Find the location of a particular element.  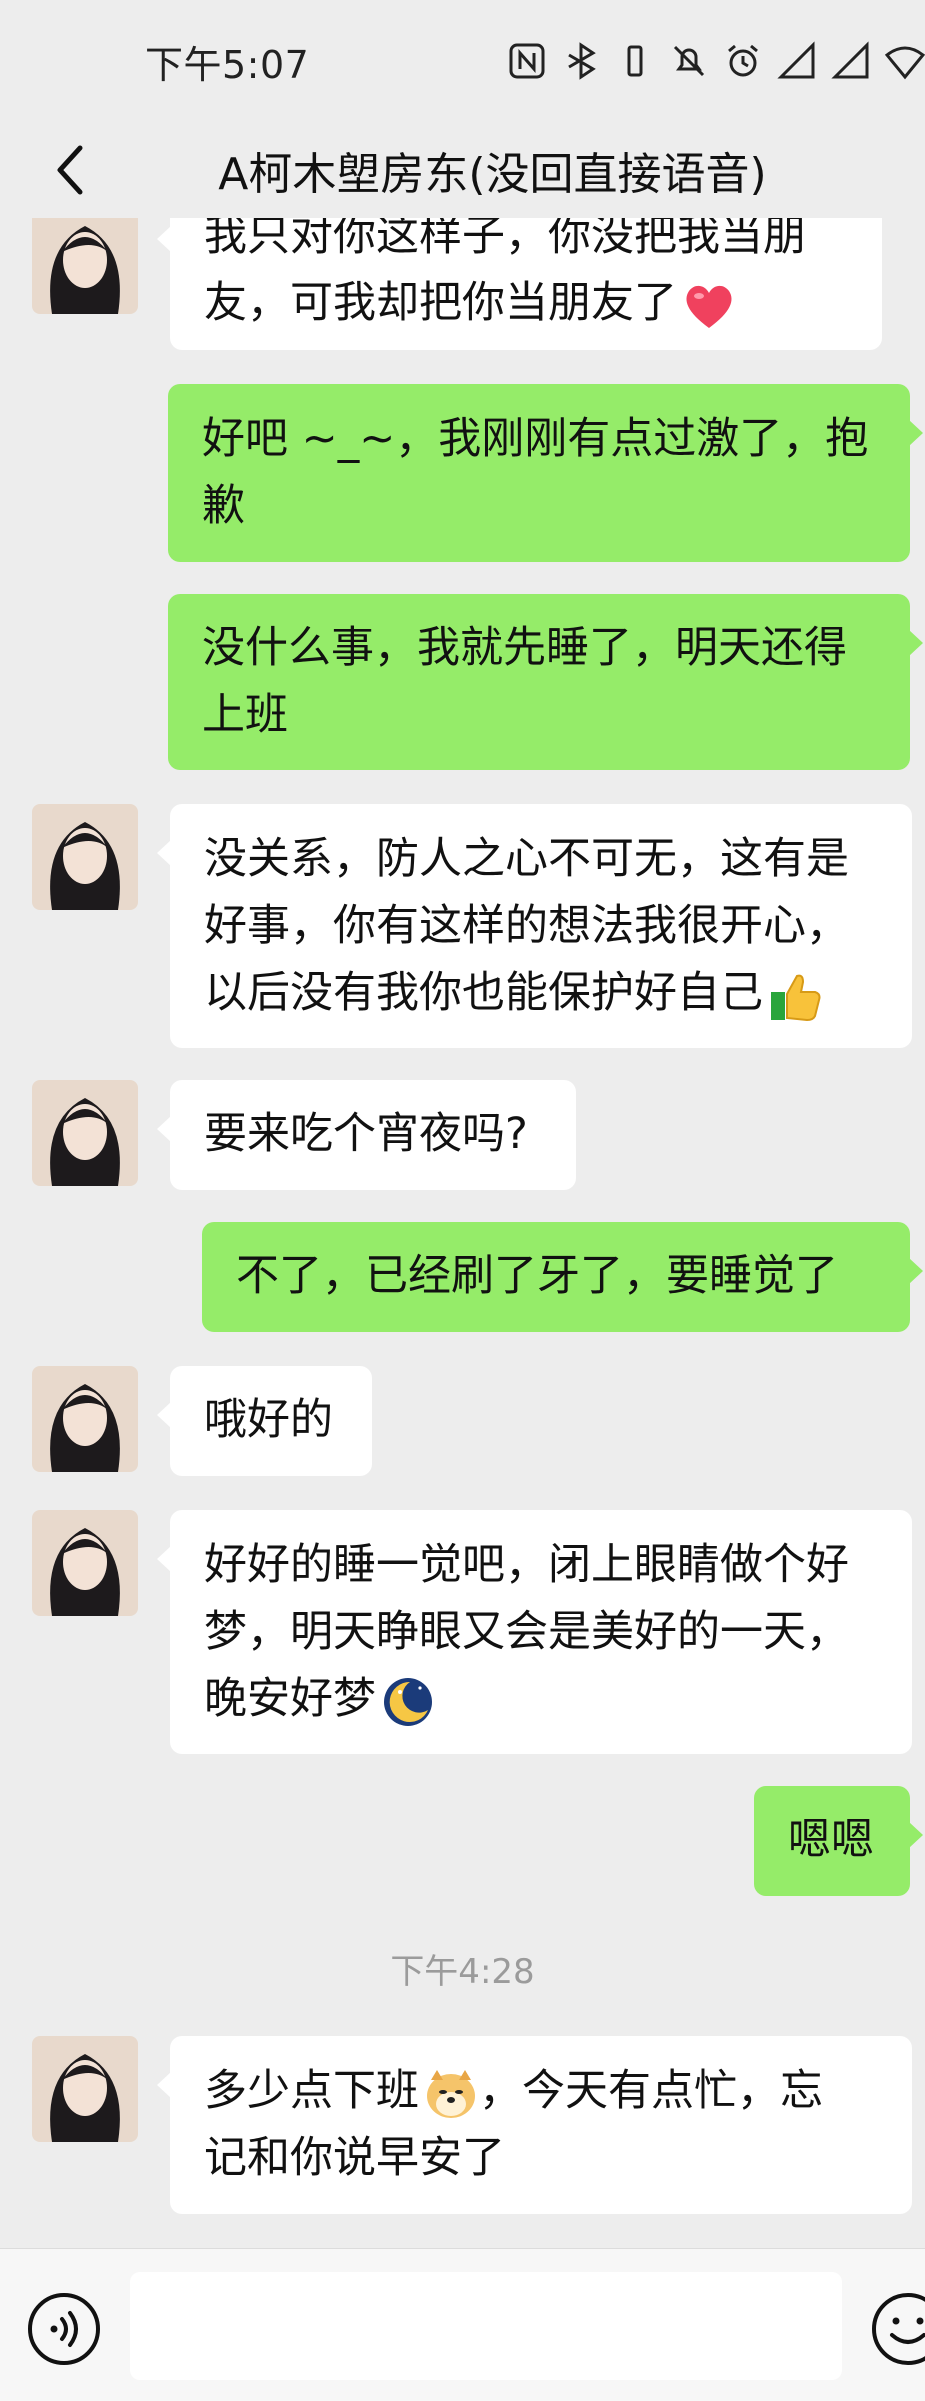

chevron-left-icon is located at coordinates (70, 170).